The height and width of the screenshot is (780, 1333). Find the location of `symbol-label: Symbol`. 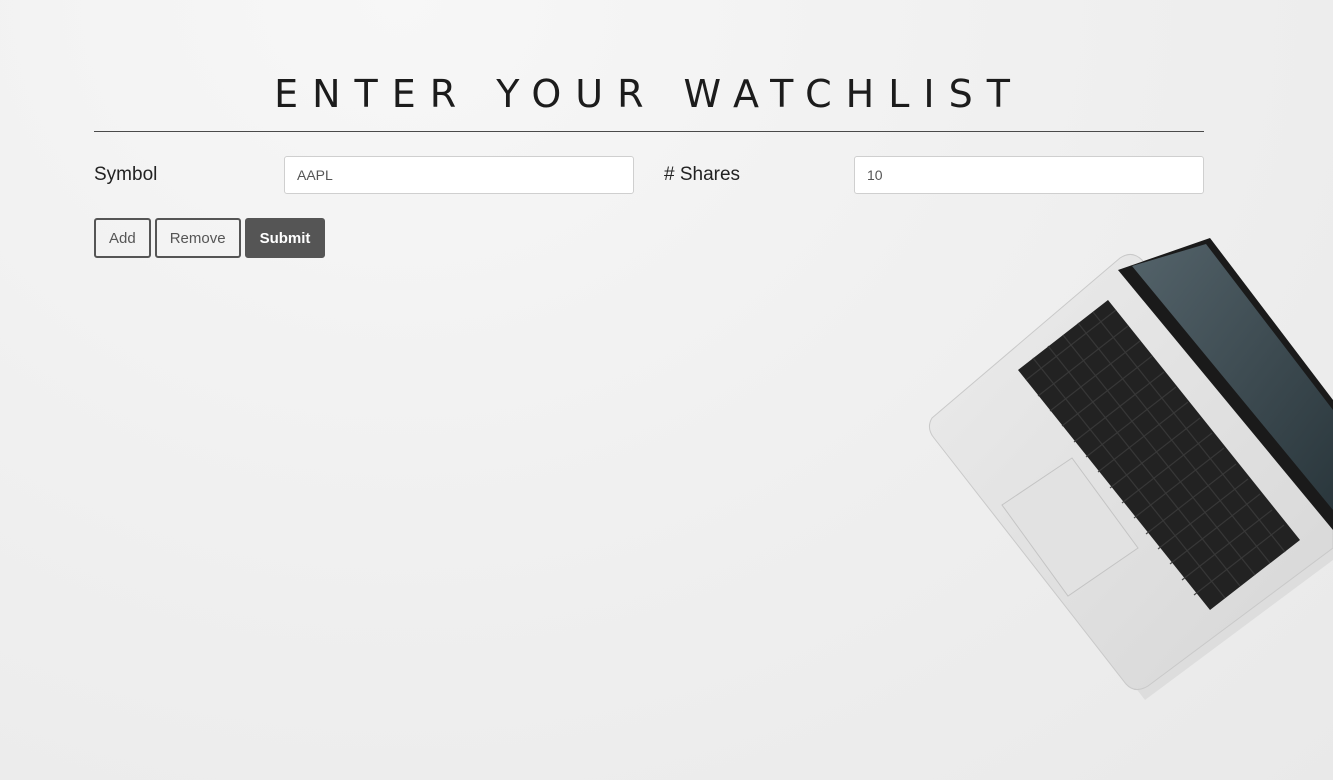

symbol-label: Symbol is located at coordinates (126, 174).